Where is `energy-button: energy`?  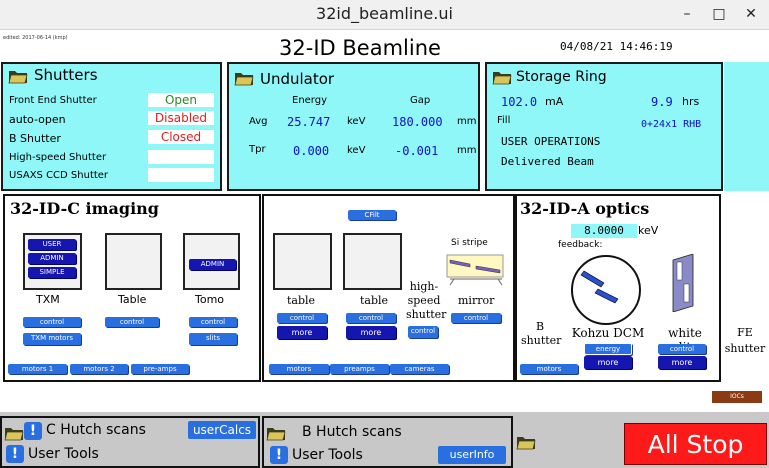
energy-button: energy is located at coordinates (608, 349).